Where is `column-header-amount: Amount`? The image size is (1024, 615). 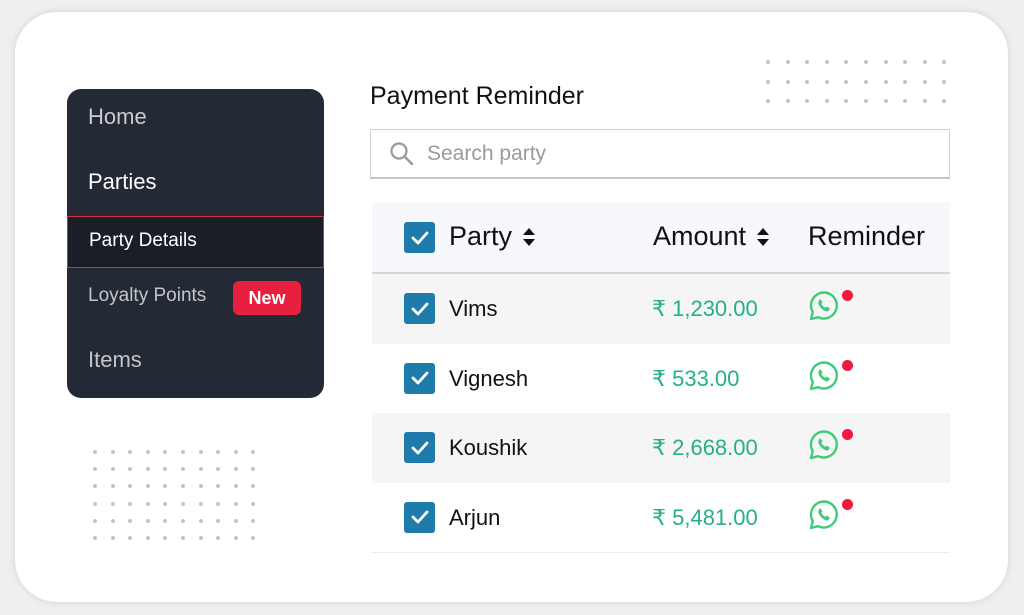
column-header-amount: Amount is located at coordinates (711, 236).